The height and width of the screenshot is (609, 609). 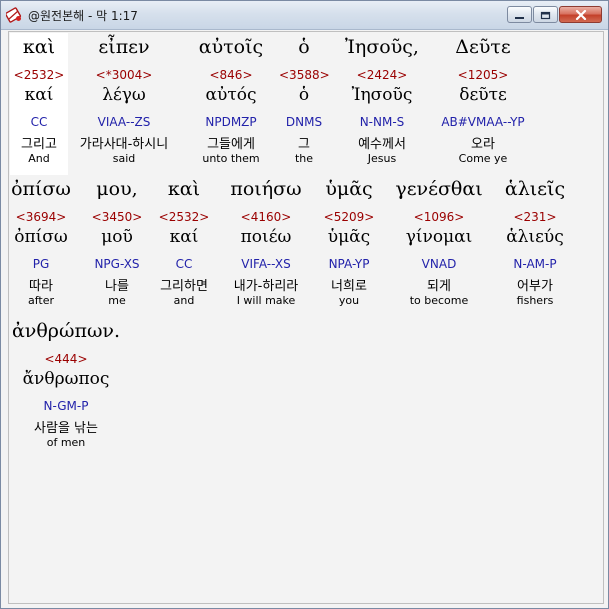 What do you see at coordinates (231, 75) in the screenshot?
I see `strong-number: <846>` at bounding box center [231, 75].